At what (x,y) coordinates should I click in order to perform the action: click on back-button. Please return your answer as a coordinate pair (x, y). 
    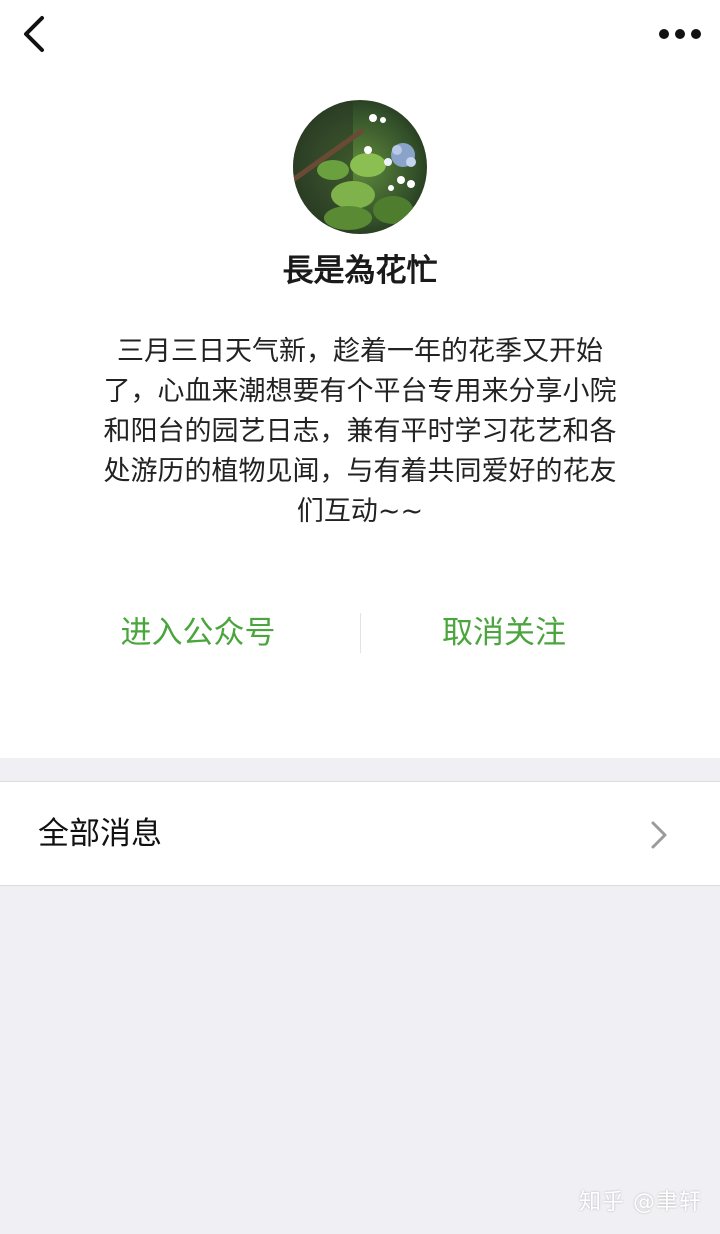
    Looking at the image, I should click on (34, 34).